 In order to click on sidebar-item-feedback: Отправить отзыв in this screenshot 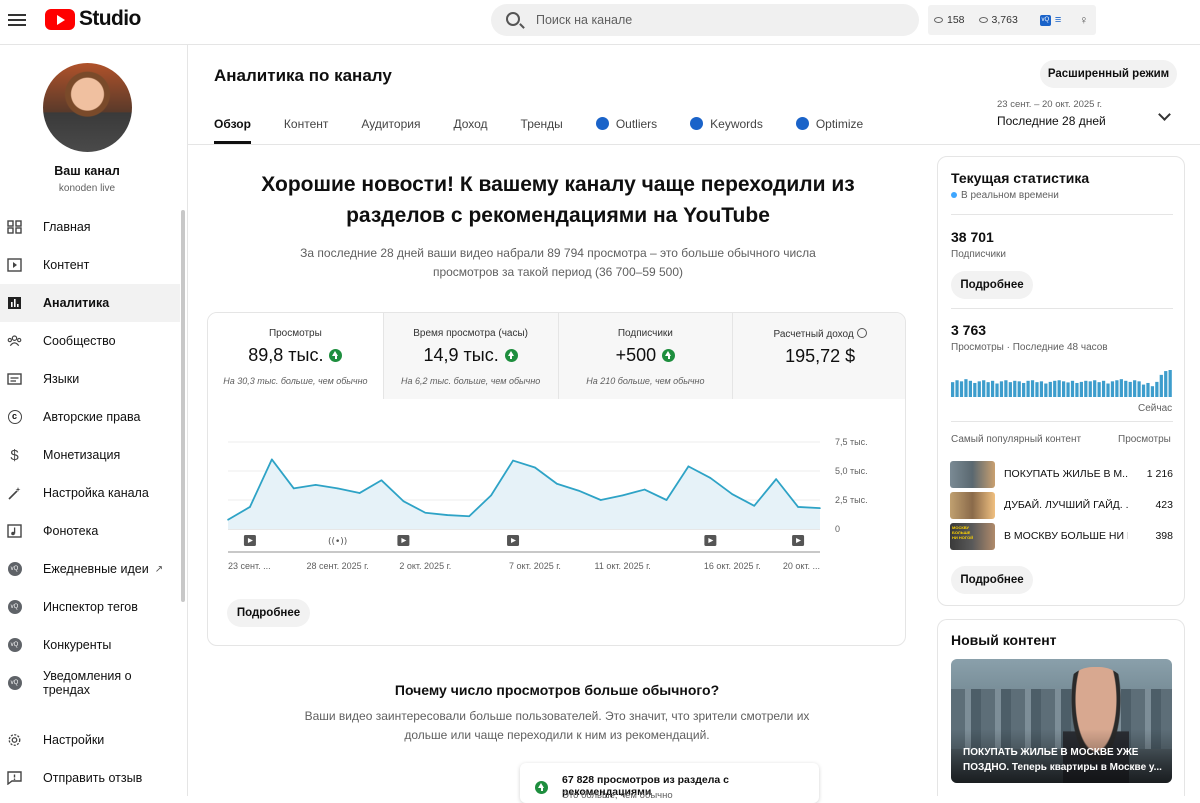, I will do `click(94, 778)`.